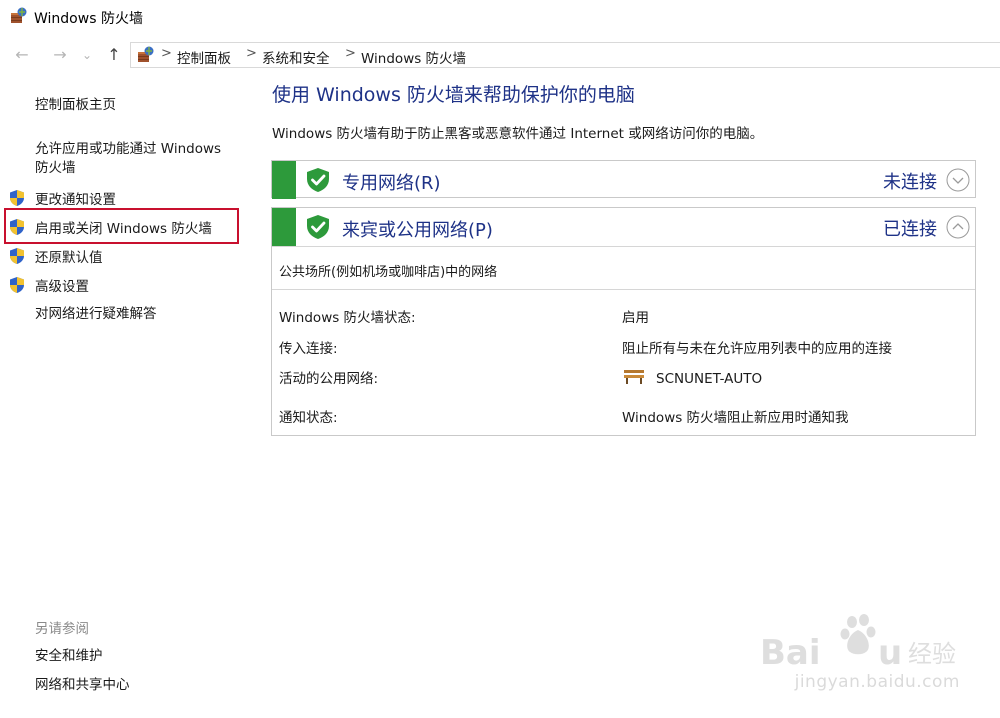 The height and width of the screenshot is (718, 1000). I want to click on sidebar-item-change-notifications: 更改通知设置, so click(62, 198).